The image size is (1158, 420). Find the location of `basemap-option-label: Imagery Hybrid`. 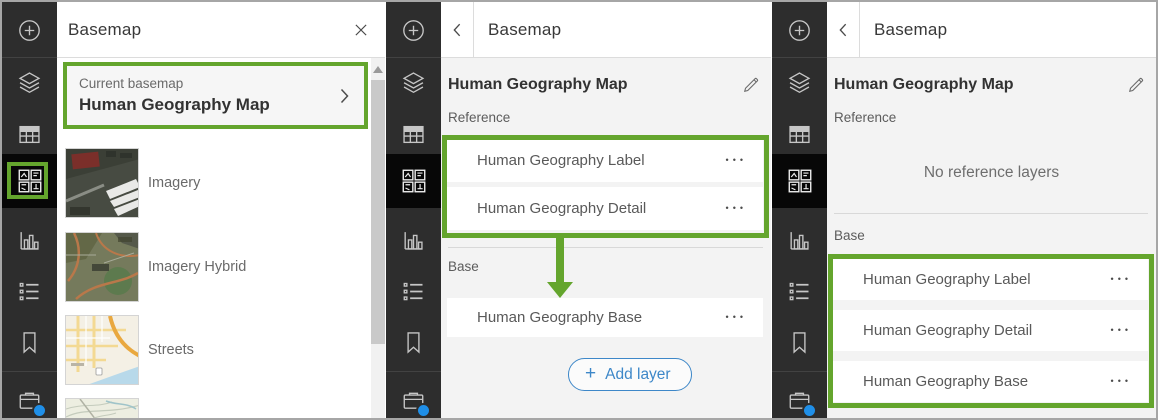

basemap-option-label: Imagery Hybrid is located at coordinates (197, 267).